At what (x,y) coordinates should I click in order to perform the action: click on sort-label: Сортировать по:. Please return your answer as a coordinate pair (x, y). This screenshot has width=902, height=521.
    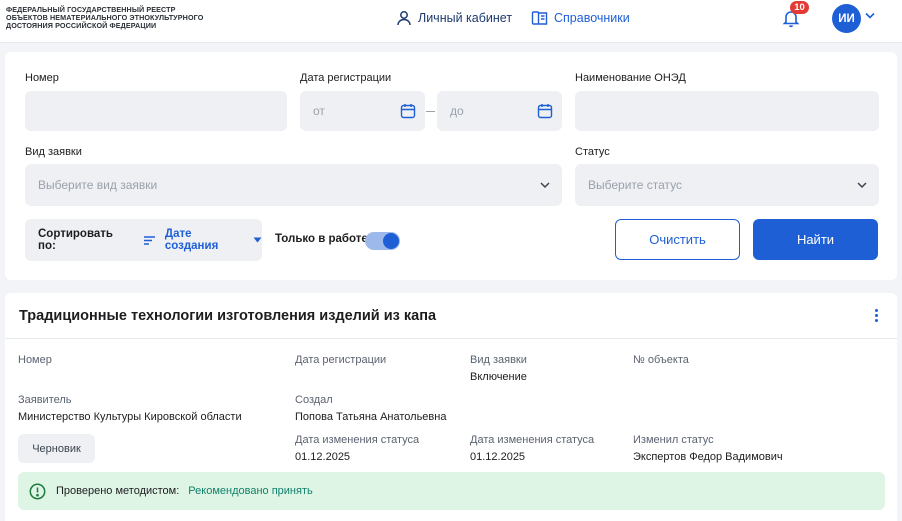
    Looking at the image, I should click on (75, 240).